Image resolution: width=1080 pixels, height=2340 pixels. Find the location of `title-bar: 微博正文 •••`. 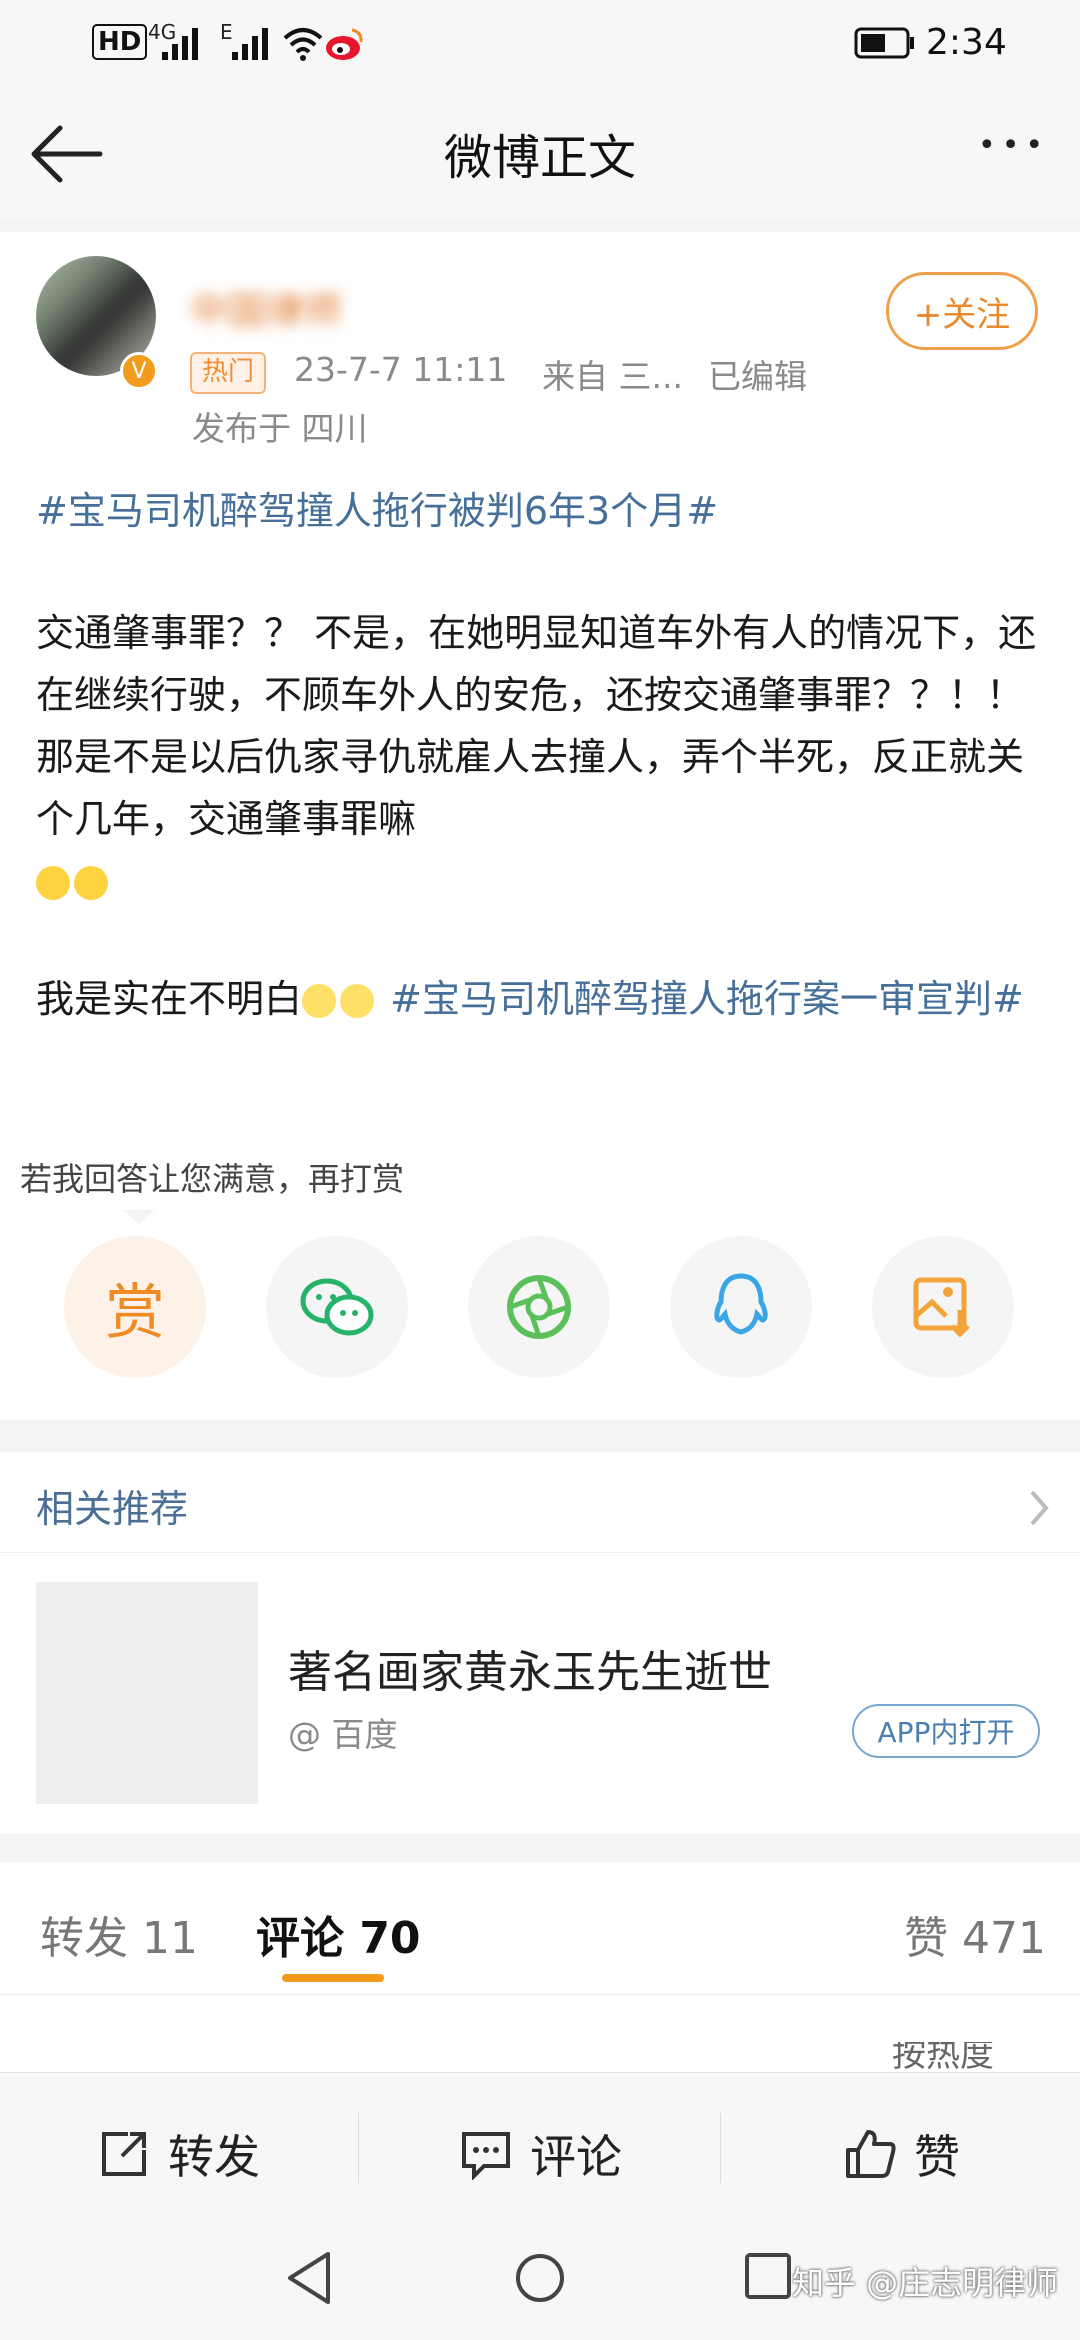

title-bar: 微博正文 ••• is located at coordinates (540, 154).